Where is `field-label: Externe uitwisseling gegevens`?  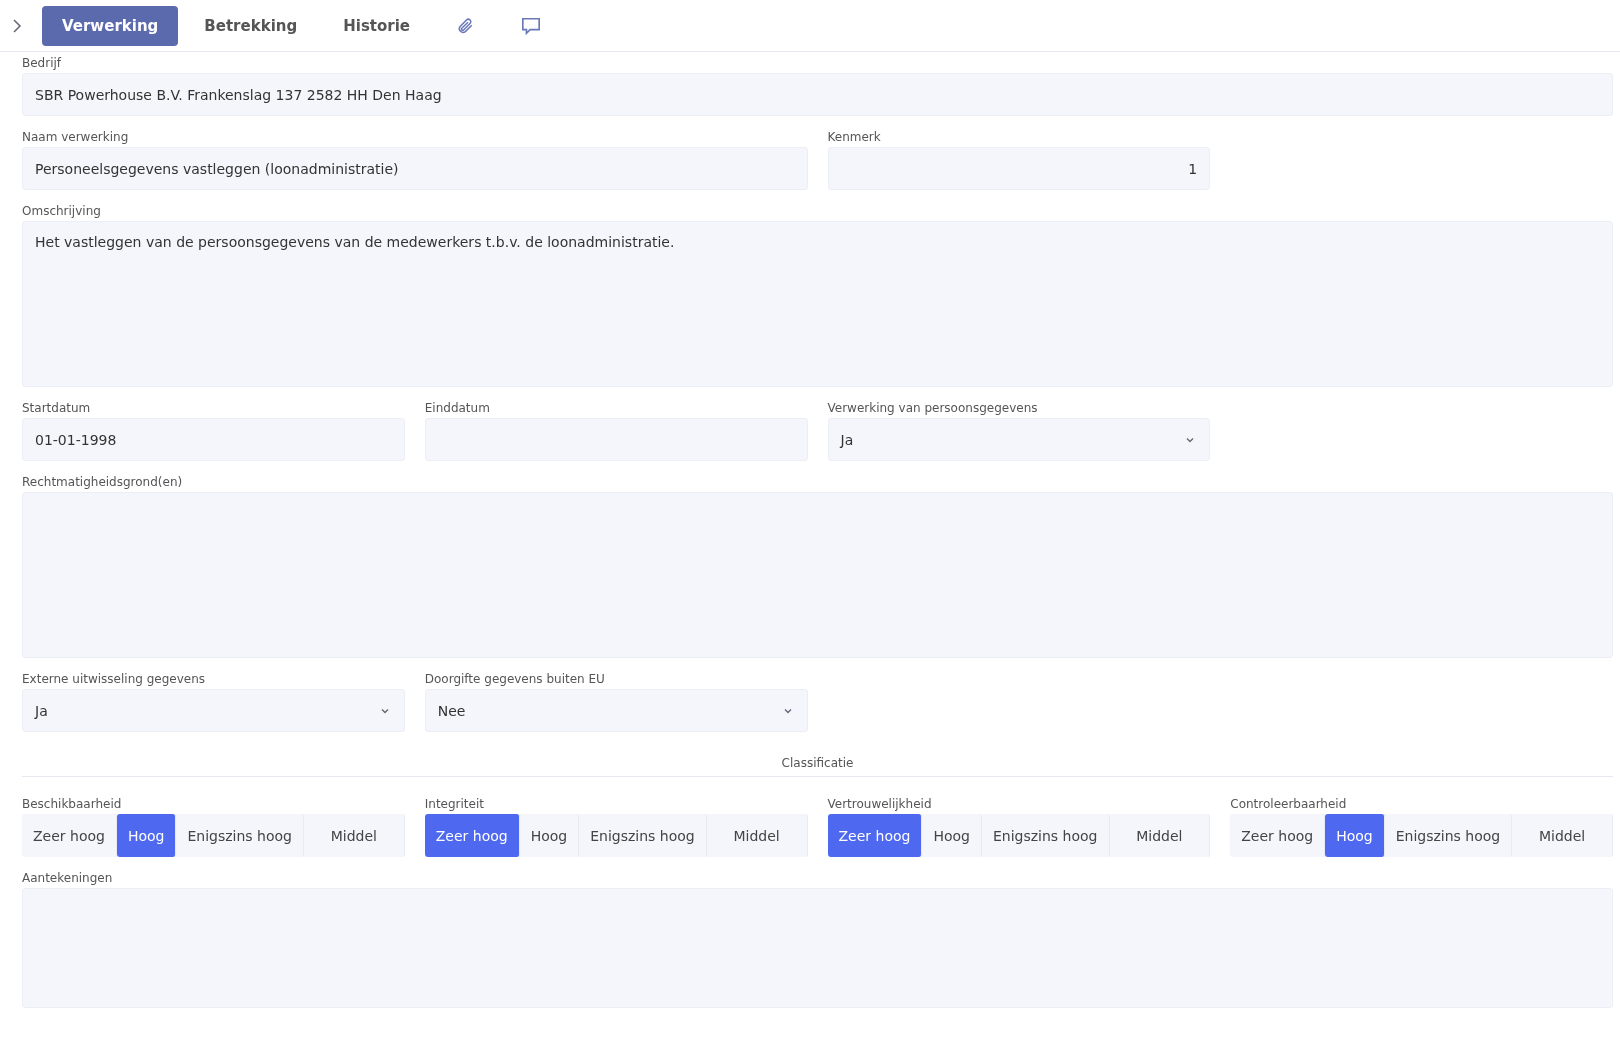 field-label: Externe uitwisseling gegevens is located at coordinates (114, 679).